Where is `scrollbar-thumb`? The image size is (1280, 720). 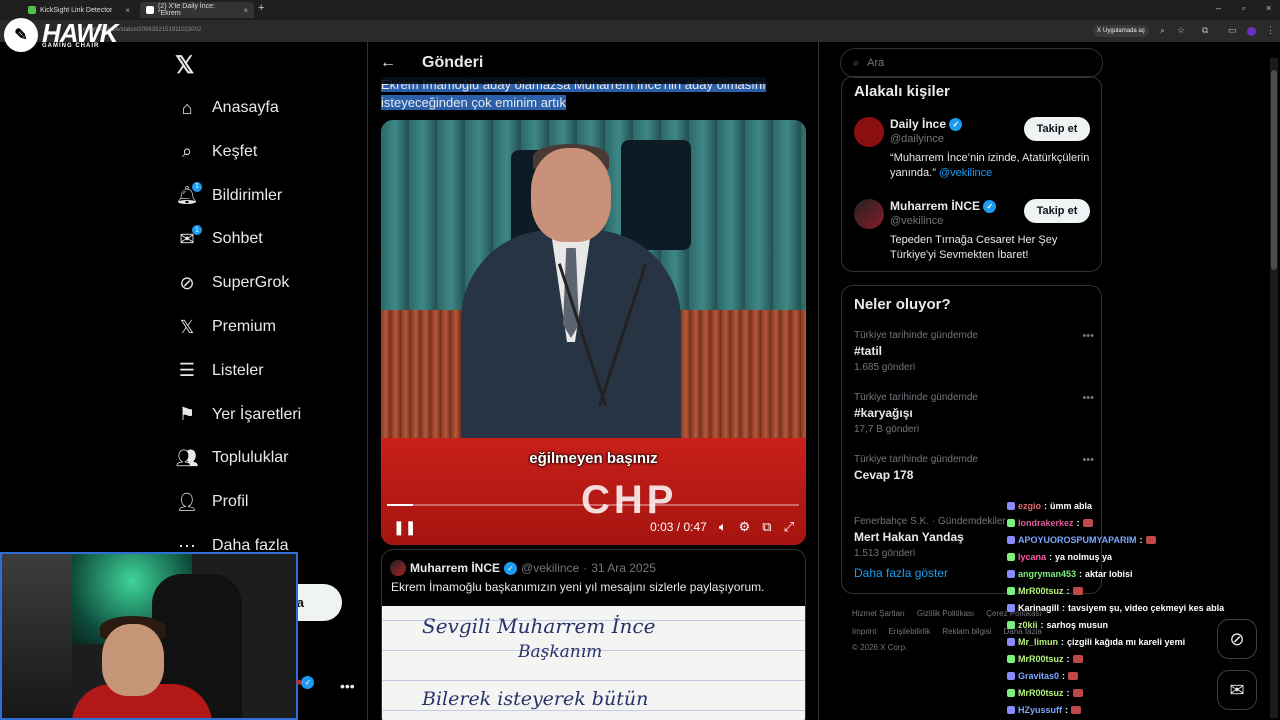 scrollbar-thumb is located at coordinates (1274, 170).